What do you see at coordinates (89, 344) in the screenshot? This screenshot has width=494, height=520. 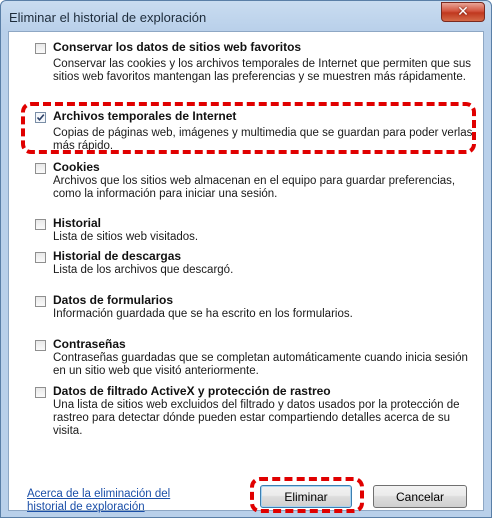 I see `option-title: Contraseñas` at bounding box center [89, 344].